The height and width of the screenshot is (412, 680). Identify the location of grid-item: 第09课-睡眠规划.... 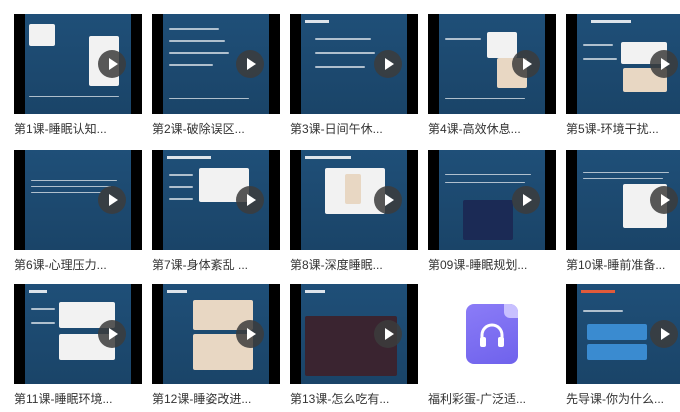
(492, 214).